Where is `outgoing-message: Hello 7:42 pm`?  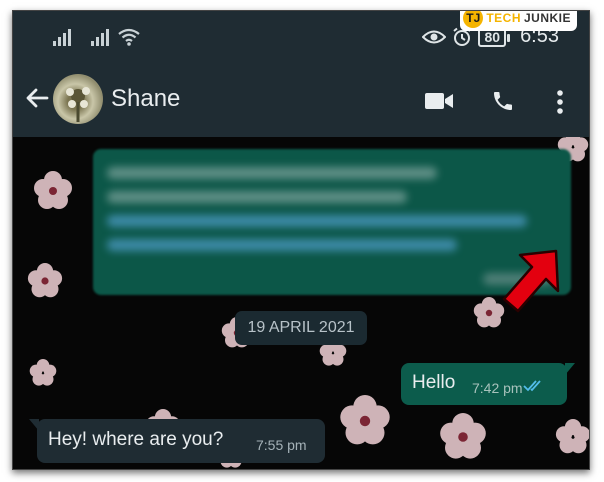
outgoing-message: Hello 7:42 pm is located at coordinates (488, 384).